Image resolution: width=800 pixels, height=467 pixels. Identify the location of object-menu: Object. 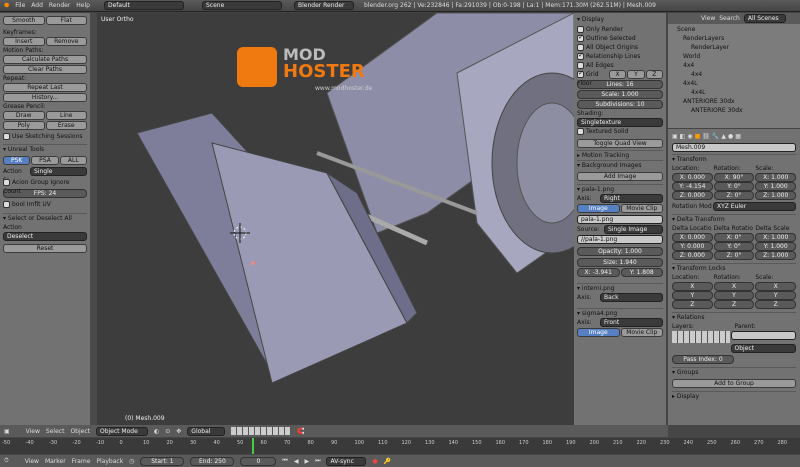
(80, 431).